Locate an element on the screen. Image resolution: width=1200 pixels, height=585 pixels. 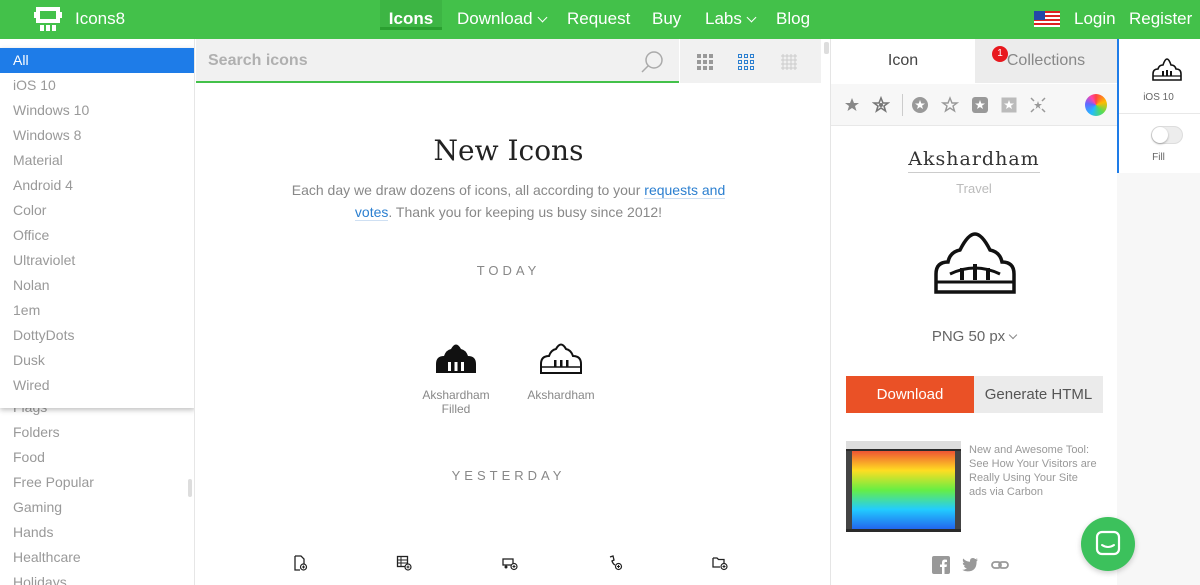
view-toggles is located at coordinates (750, 61).